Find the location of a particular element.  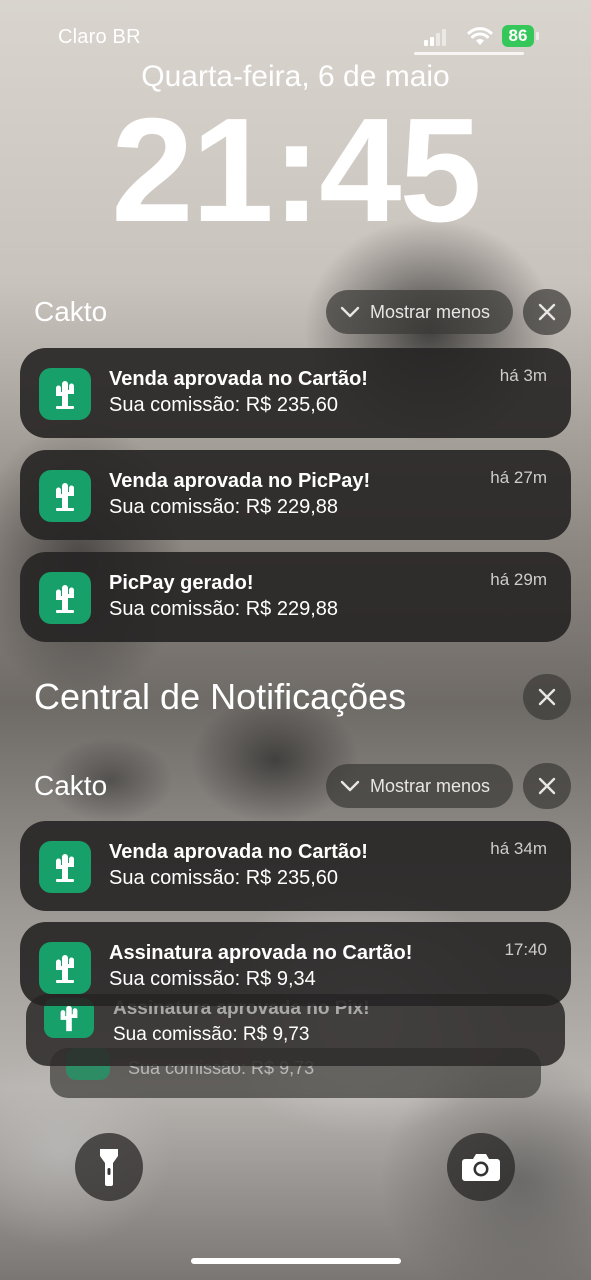

flashlight-icon is located at coordinates (109, 1167).